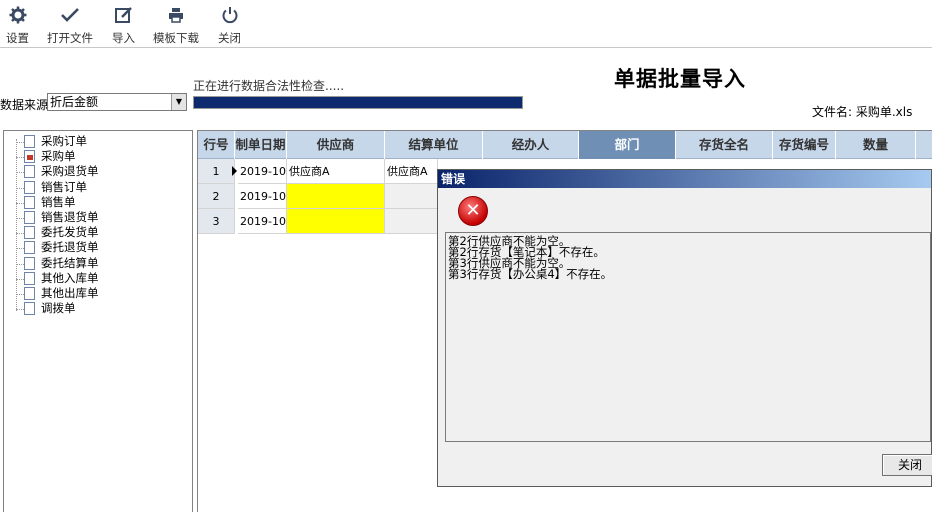  What do you see at coordinates (176, 15) in the screenshot?
I see `printer-icon` at bounding box center [176, 15].